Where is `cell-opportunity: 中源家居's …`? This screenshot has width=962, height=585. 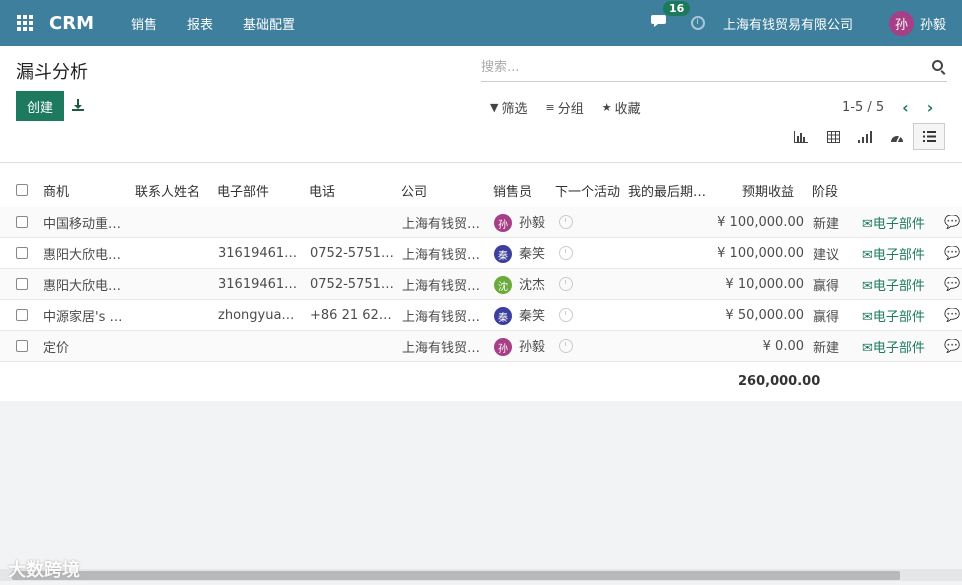 cell-opportunity: 中源家居's … is located at coordinates (83, 317).